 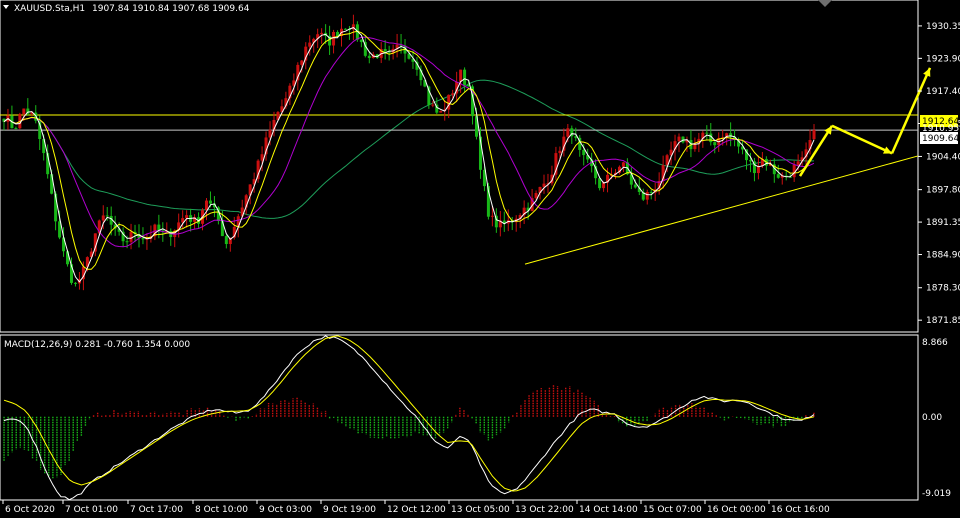 I want to click on price-label-current: 1909.64, so click(x=939, y=138).